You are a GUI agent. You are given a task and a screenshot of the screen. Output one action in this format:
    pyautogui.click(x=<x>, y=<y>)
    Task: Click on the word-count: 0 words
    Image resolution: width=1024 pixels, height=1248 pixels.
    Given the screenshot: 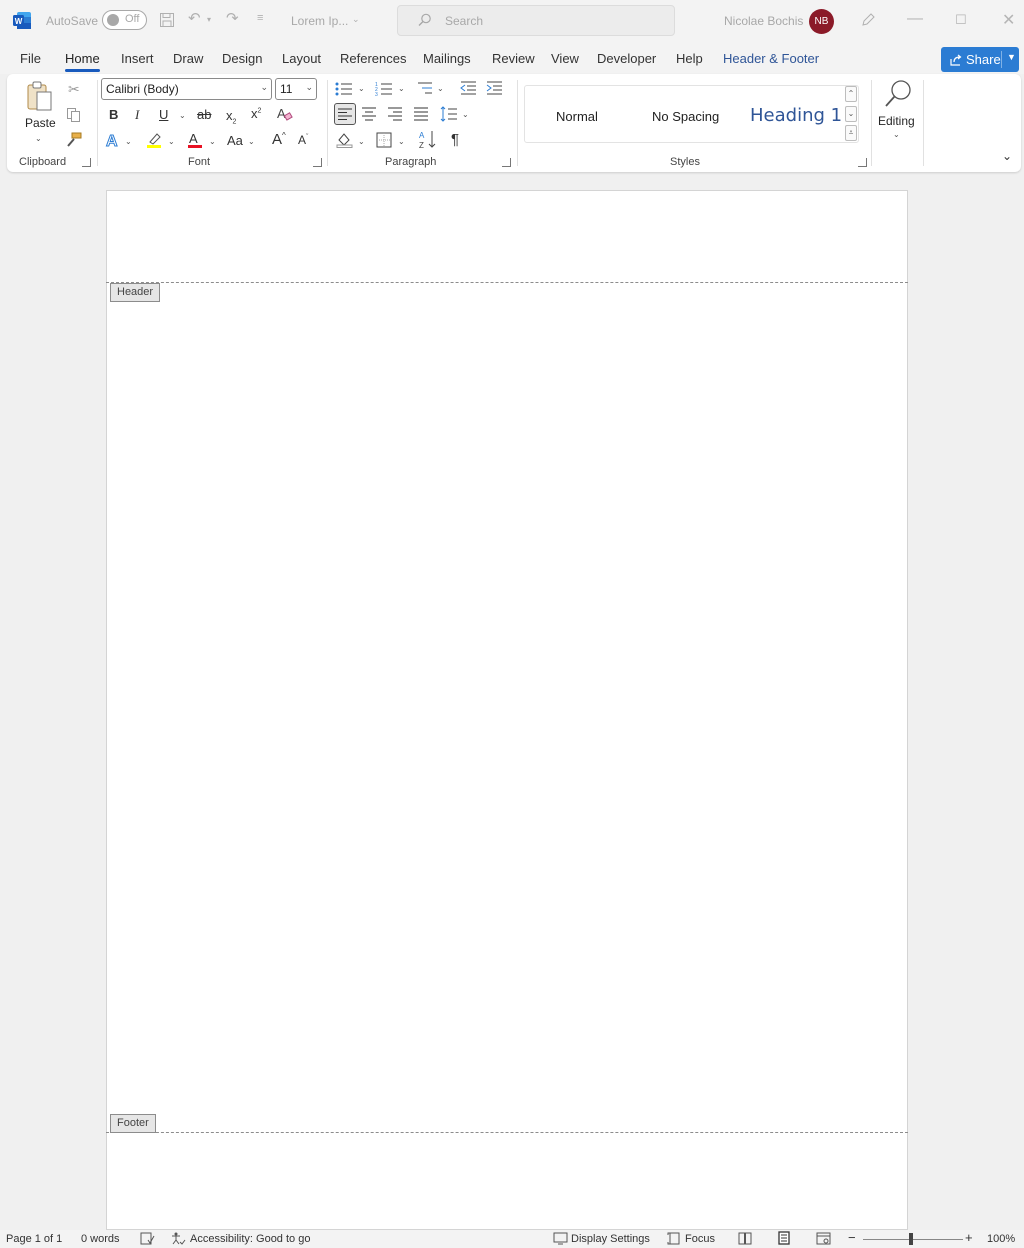 What is the action you would take?
    pyautogui.click(x=100, y=1239)
    